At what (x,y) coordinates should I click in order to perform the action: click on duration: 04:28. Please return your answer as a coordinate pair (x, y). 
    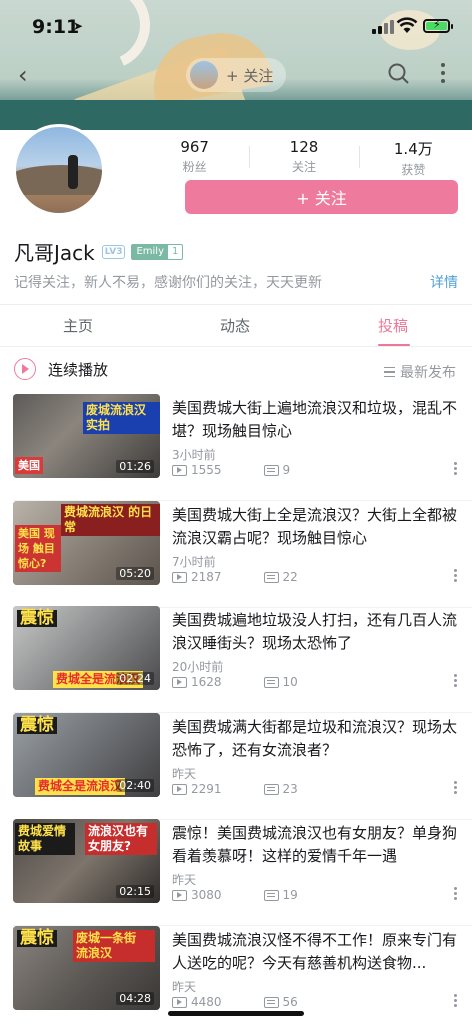
    Looking at the image, I should click on (135, 998).